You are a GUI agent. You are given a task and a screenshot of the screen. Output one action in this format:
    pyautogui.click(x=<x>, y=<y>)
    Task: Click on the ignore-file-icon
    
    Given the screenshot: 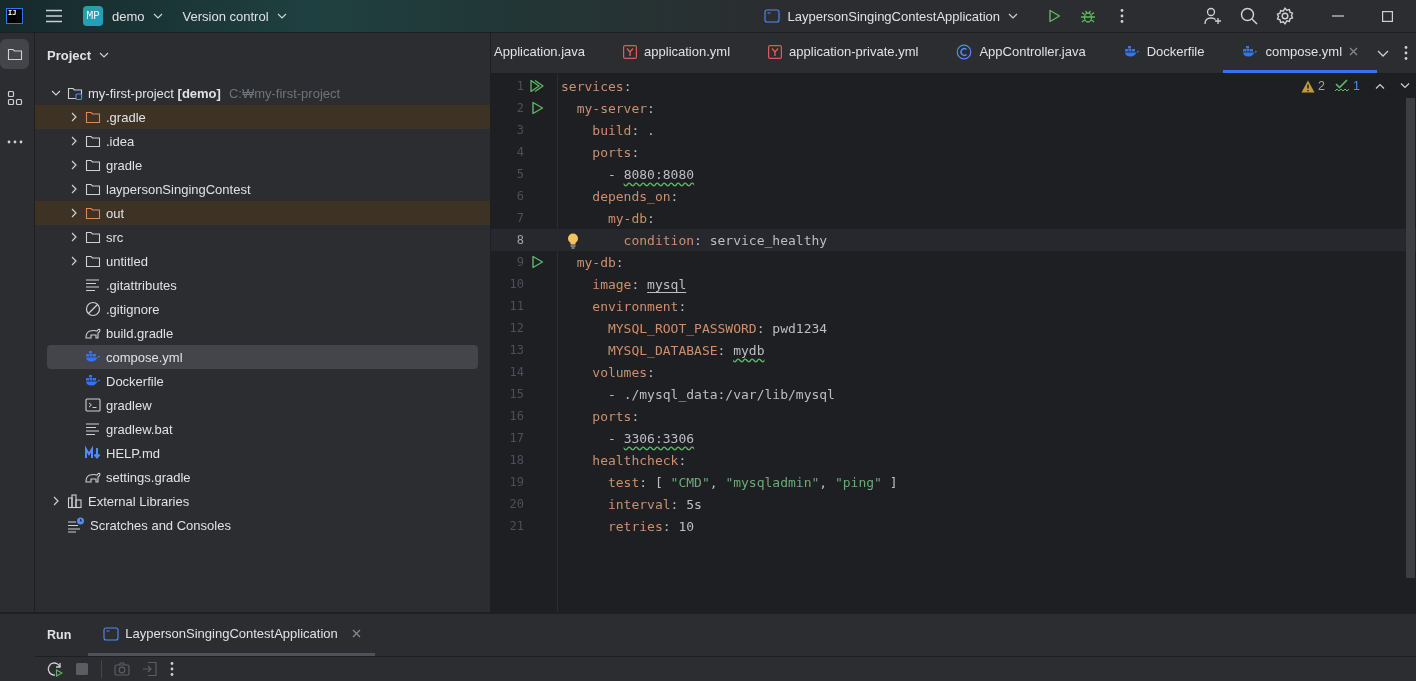 What is the action you would take?
    pyautogui.click(x=93, y=309)
    